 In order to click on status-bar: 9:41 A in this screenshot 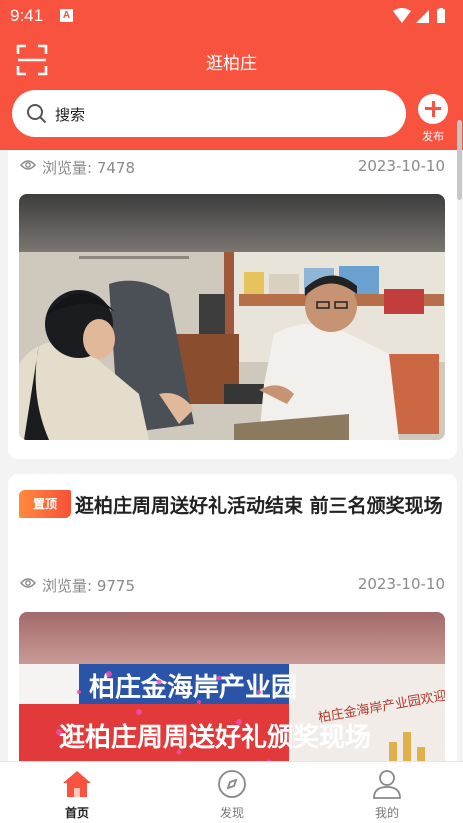, I will do `click(231, 16)`.